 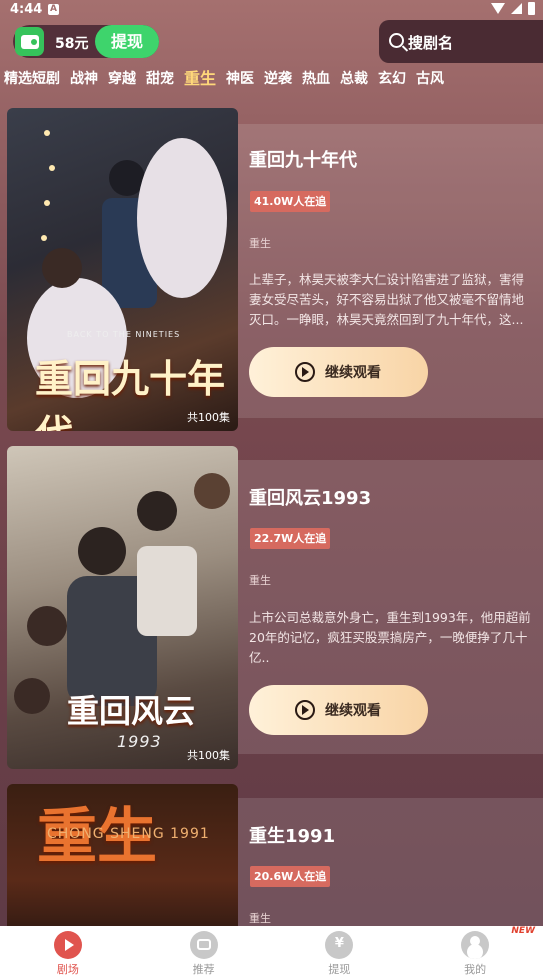 What do you see at coordinates (516, 8) in the screenshot?
I see `signal-icon` at bounding box center [516, 8].